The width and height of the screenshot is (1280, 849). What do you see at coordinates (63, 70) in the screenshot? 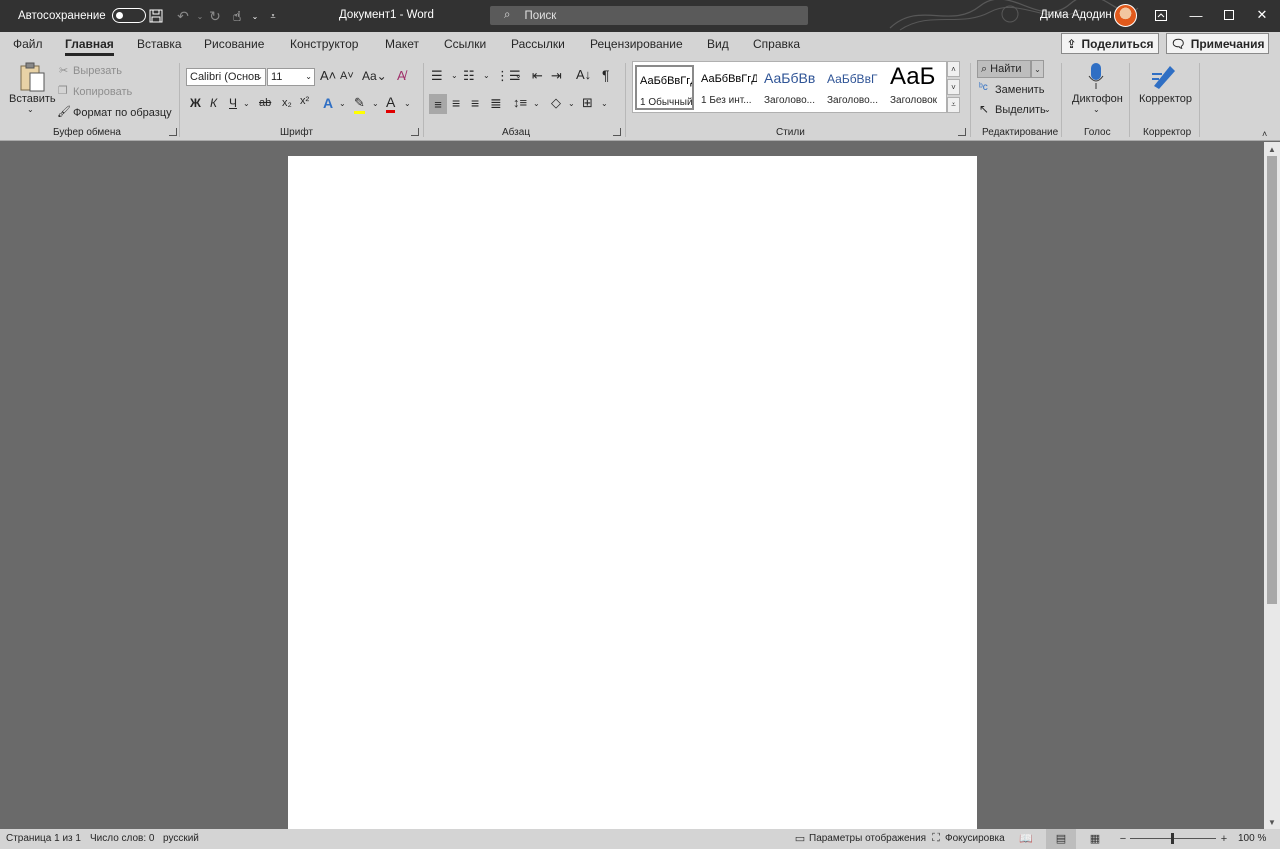
I see `cut-icon: ✂` at bounding box center [63, 70].